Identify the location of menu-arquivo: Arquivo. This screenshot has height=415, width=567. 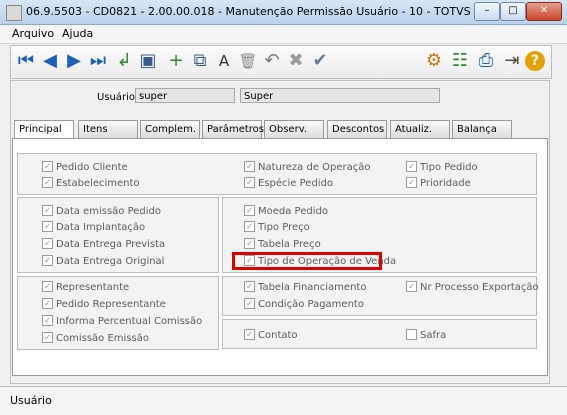
(33, 33).